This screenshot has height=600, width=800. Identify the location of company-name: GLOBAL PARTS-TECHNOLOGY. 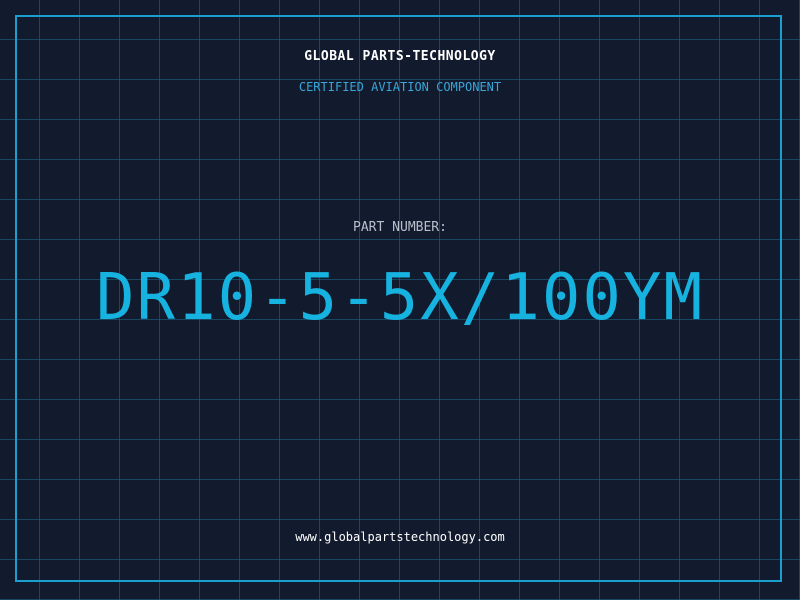
(400, 56).